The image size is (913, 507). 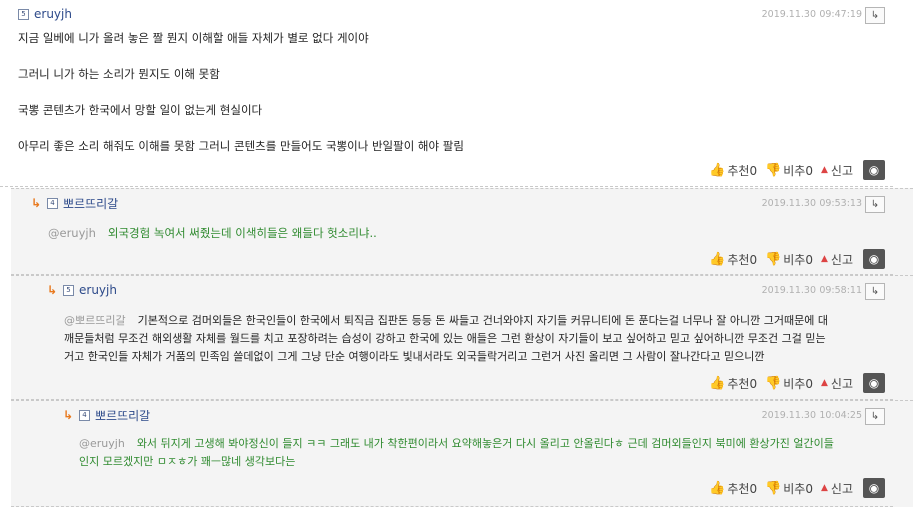 I want to click on comment-date: 2019.11.30 09:53:13, so click(x=811, y=203).